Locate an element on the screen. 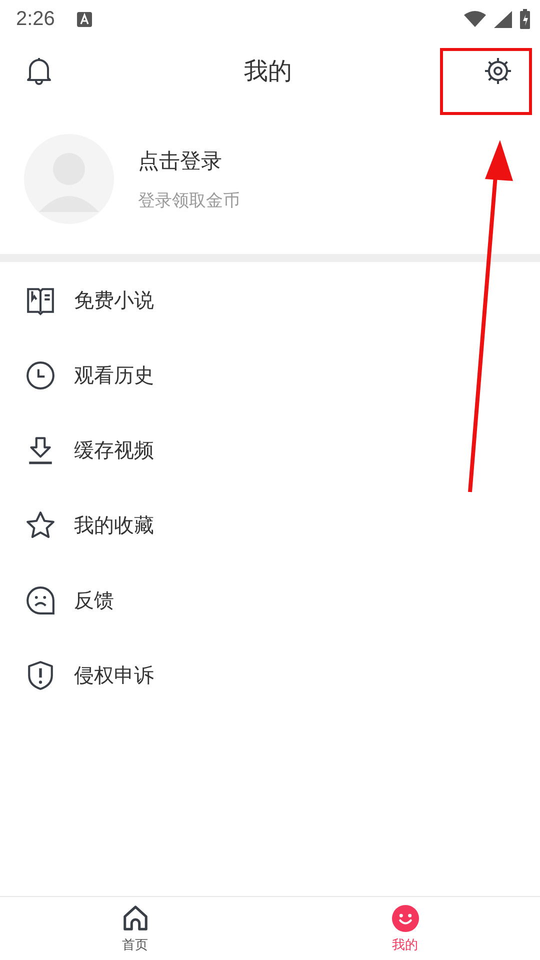 The width and height of the screenshot is (540, 960). nav-tab: 我的 is located at coordinates (405, 928).